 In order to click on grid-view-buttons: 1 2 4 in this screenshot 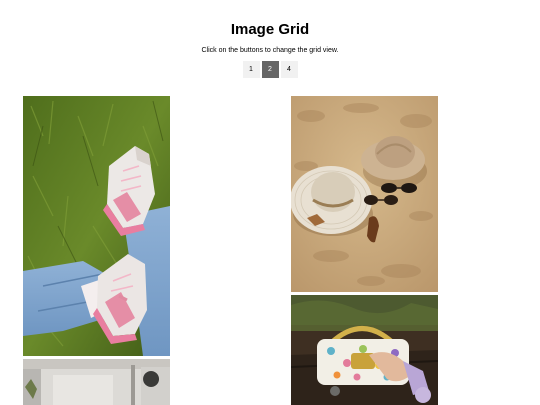, I will do `click(270, 69)`.